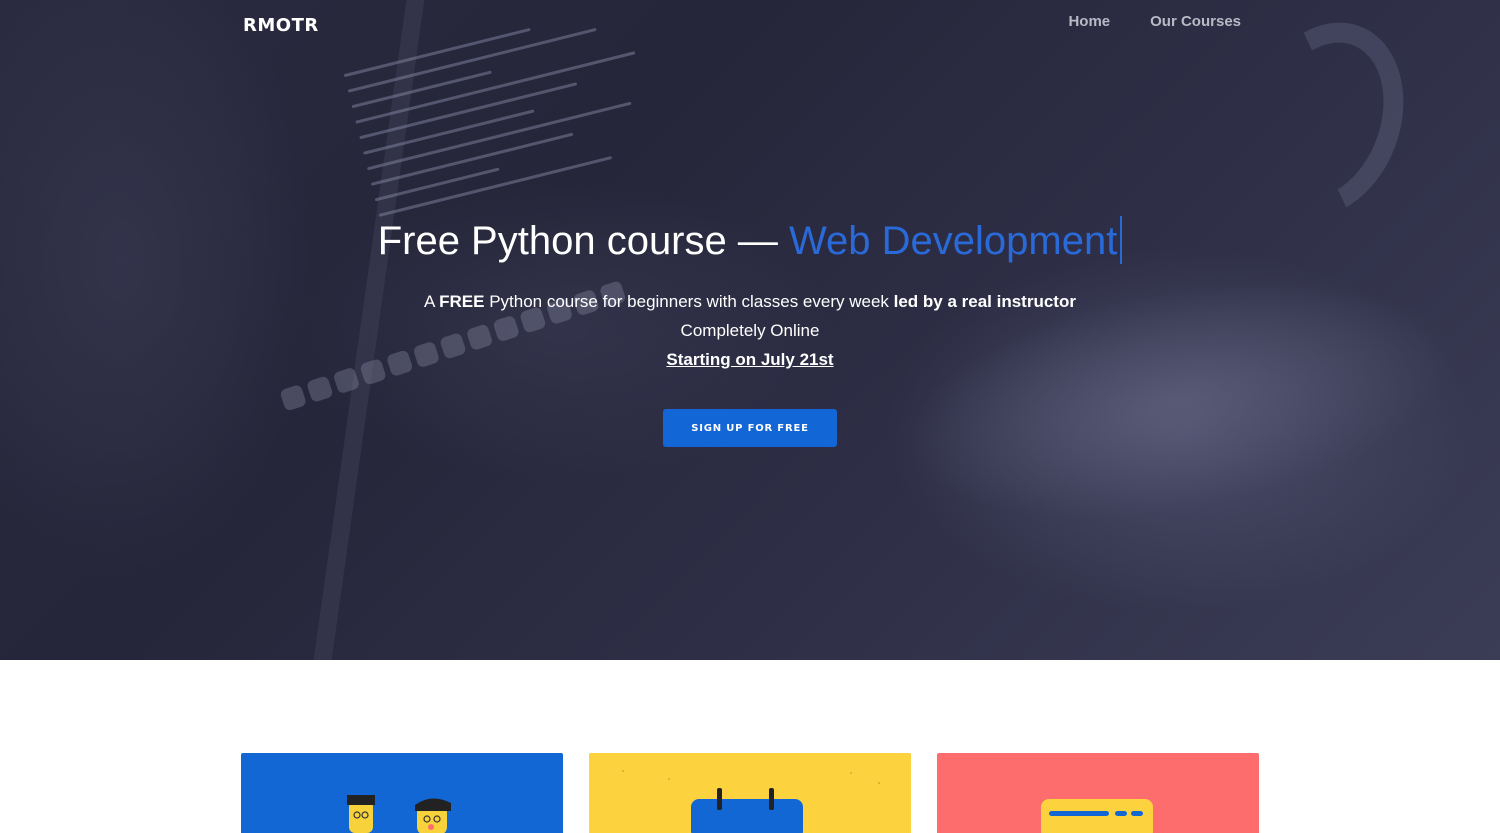  What do you see at coordinates (1089, 21) in the screenshot?
I see `nav-link-home: Home` at bounding box center [1089, 21].